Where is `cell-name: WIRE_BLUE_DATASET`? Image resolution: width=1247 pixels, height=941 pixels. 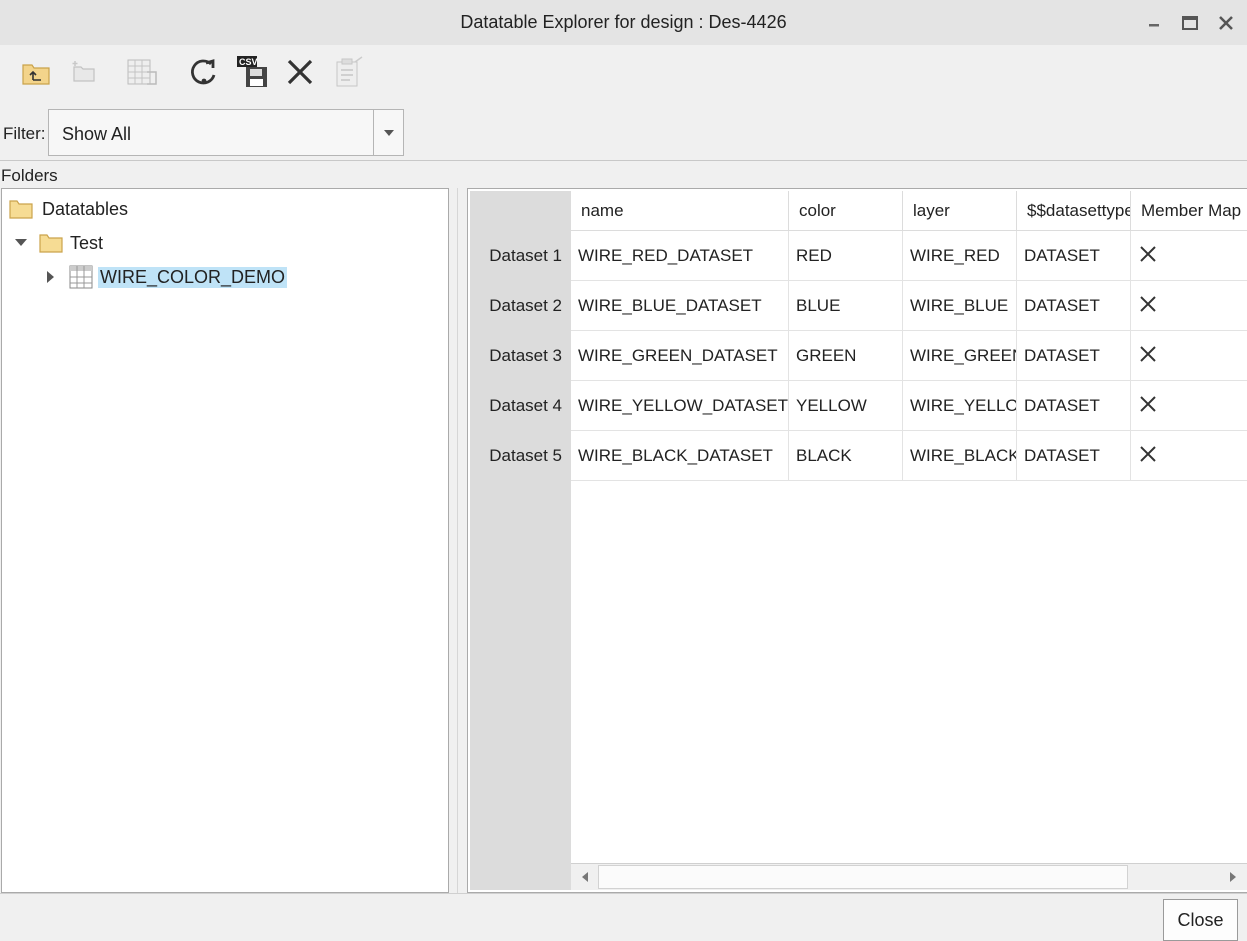
cell-name: WIRE_BLUE_DATASET is located at coordinates (680, 306).